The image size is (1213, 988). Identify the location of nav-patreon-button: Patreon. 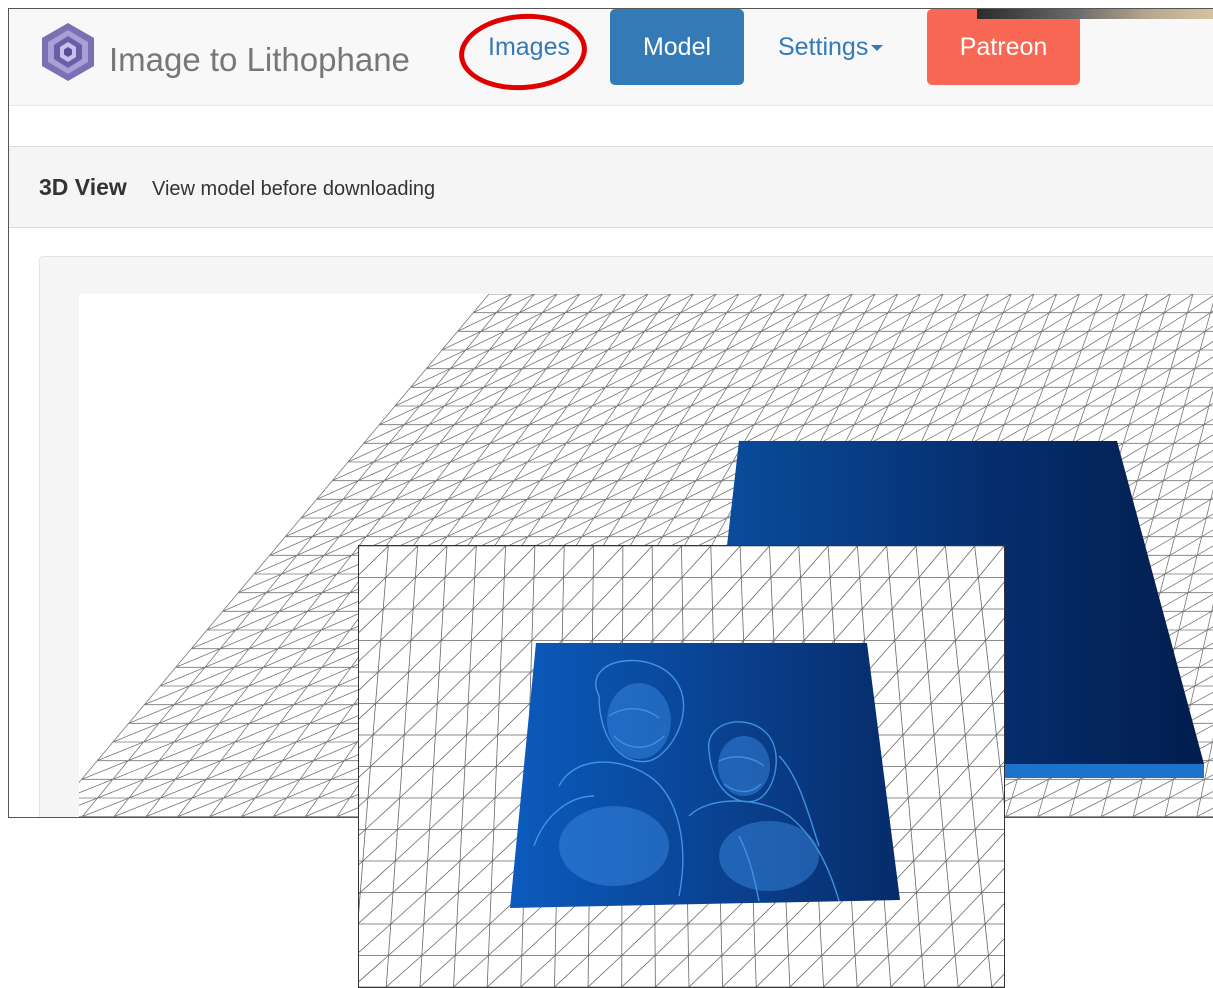
(1003, 47).